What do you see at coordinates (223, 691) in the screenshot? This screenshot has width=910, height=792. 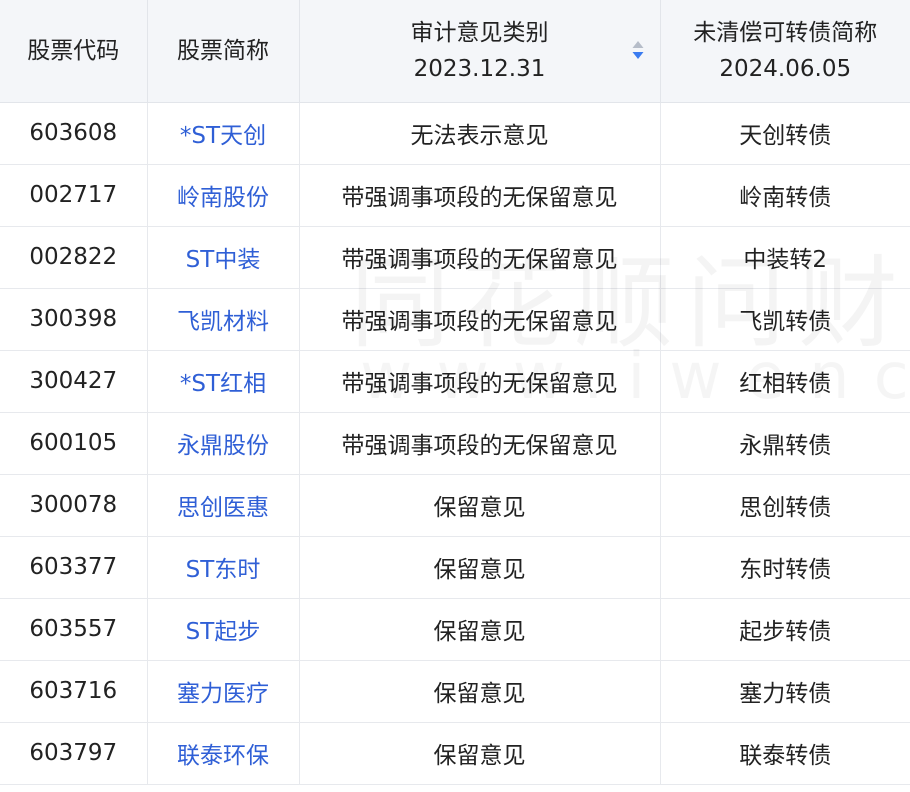 I see `cell-stock-name-link: 塞力医疗` at bounding box center [223, 691].